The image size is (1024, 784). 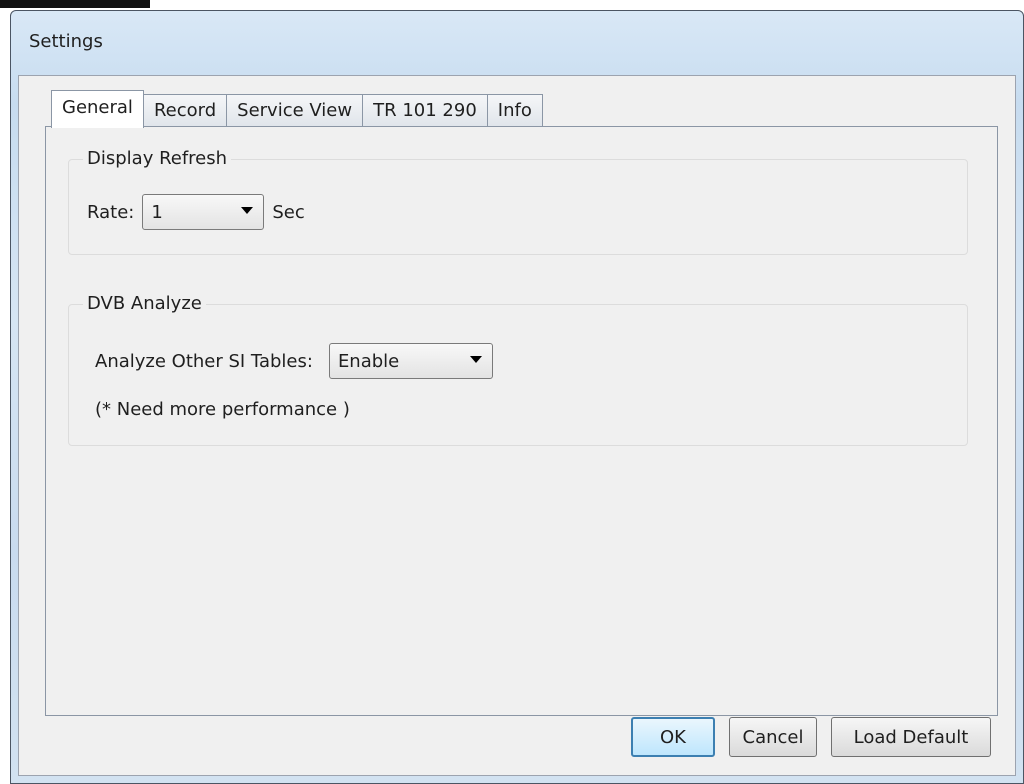 What do you see at coordinates (66, 41) in the screenshot?
I see `window-title: Settings` at bounding box center [66, 41].